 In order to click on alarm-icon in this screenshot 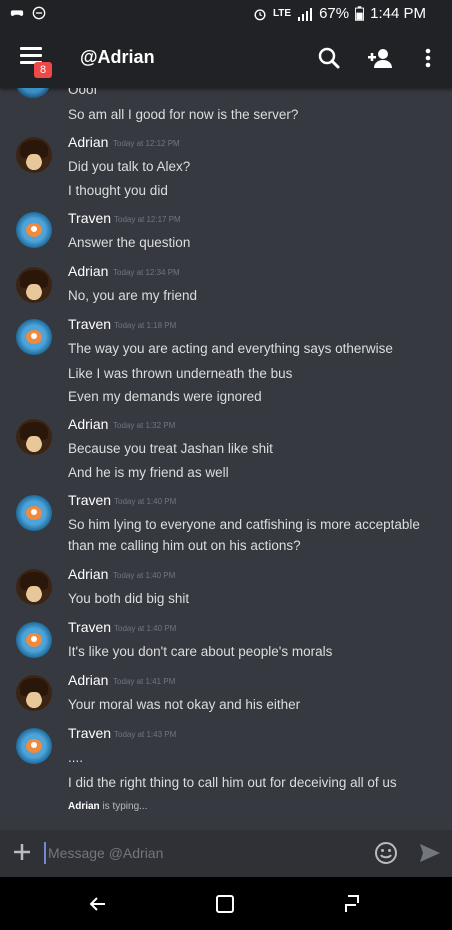, I will do `click(260, 14)`.